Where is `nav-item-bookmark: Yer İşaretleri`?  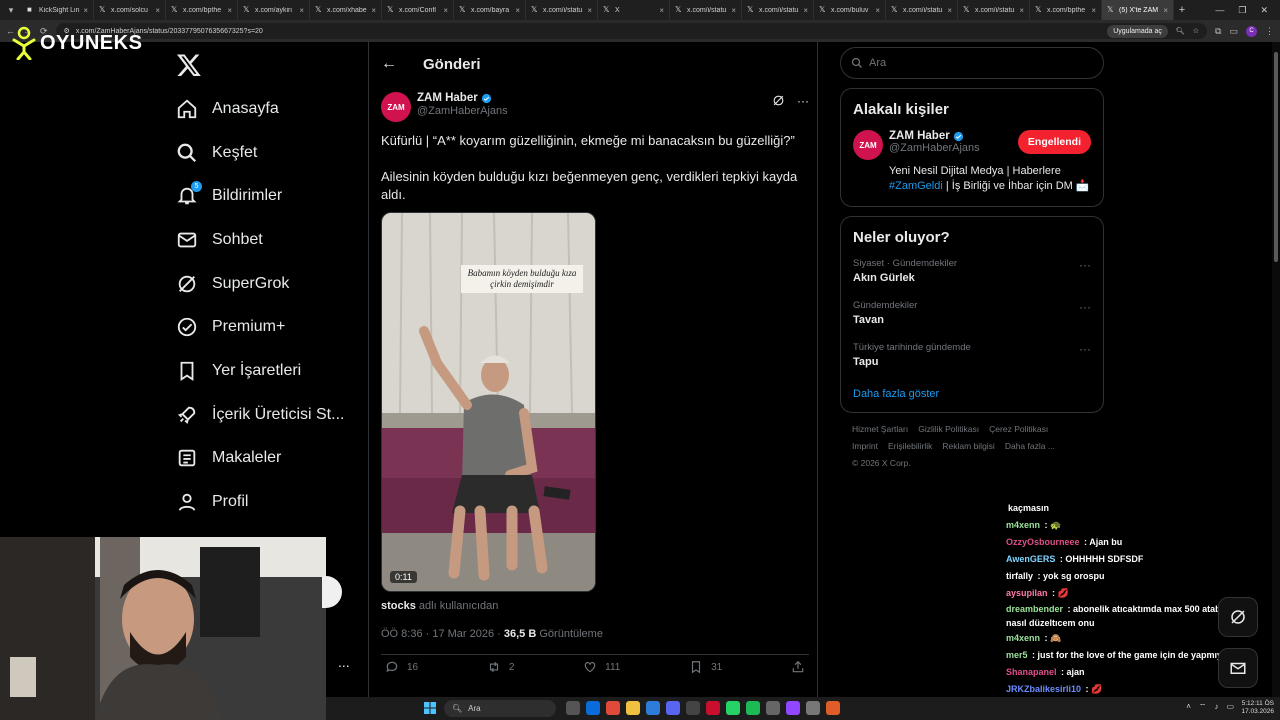 nav-item-bookmark: Yer İşaretleri is located at coordinates (238, 371).